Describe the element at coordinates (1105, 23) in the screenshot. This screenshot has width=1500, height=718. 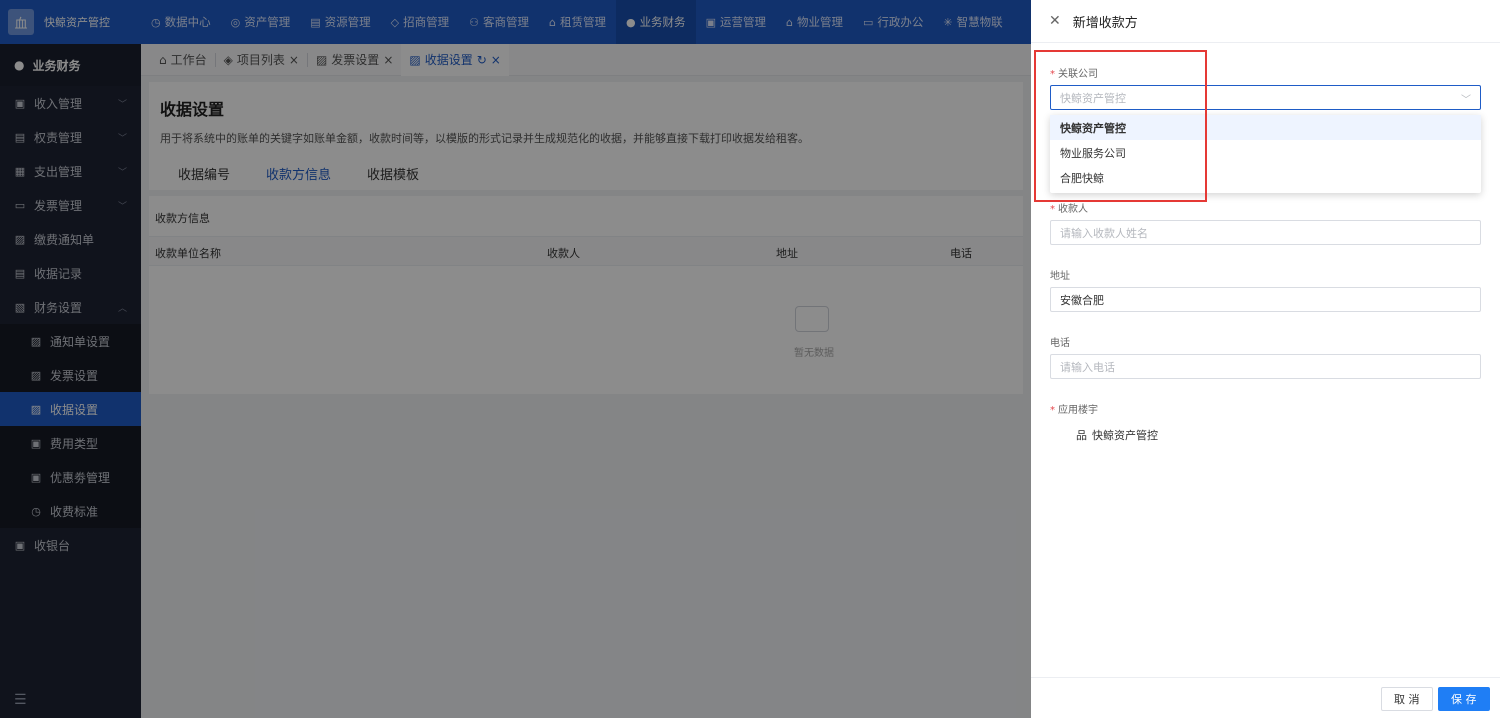
I see `drawer-title: 新增收款方` at that location.